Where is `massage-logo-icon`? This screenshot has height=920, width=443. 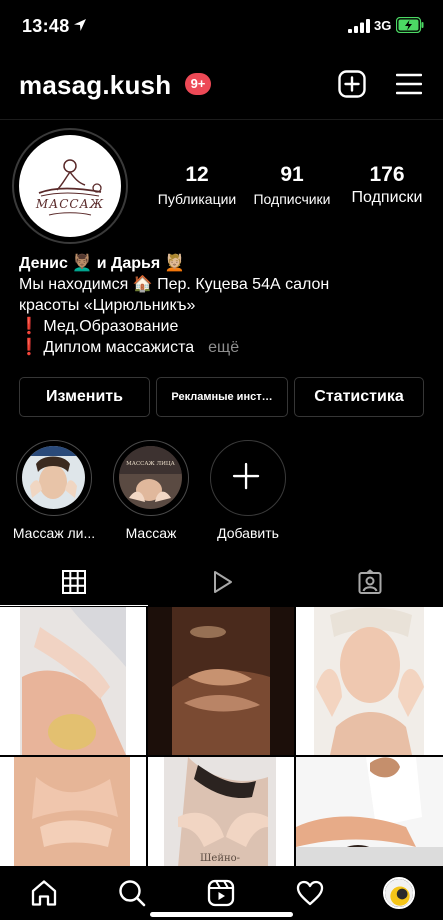
massage-logo-icon is located at coordinates (70, 187).